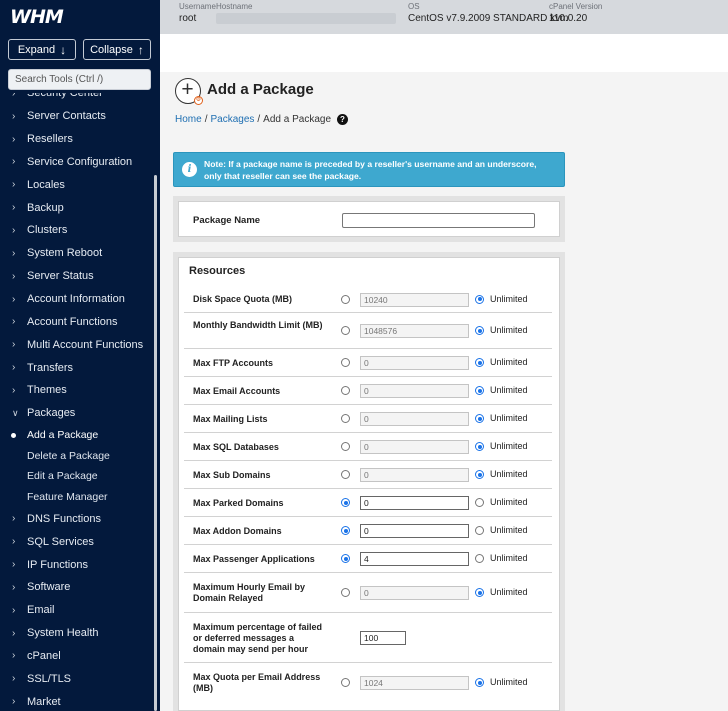 This screenshot has width=728, height=711. I want to click on expand-button: Expand ↓, so click(42, 49).